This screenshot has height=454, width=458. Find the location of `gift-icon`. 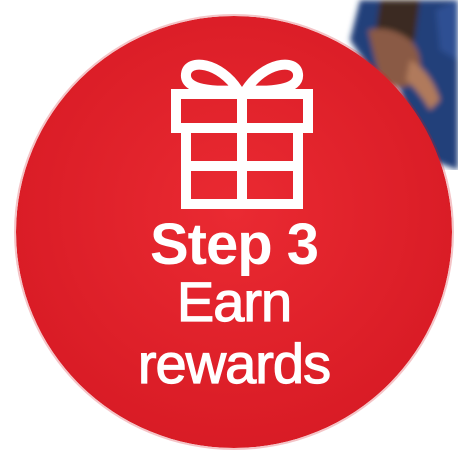

gift-icon is located at coordinates (242, 134).